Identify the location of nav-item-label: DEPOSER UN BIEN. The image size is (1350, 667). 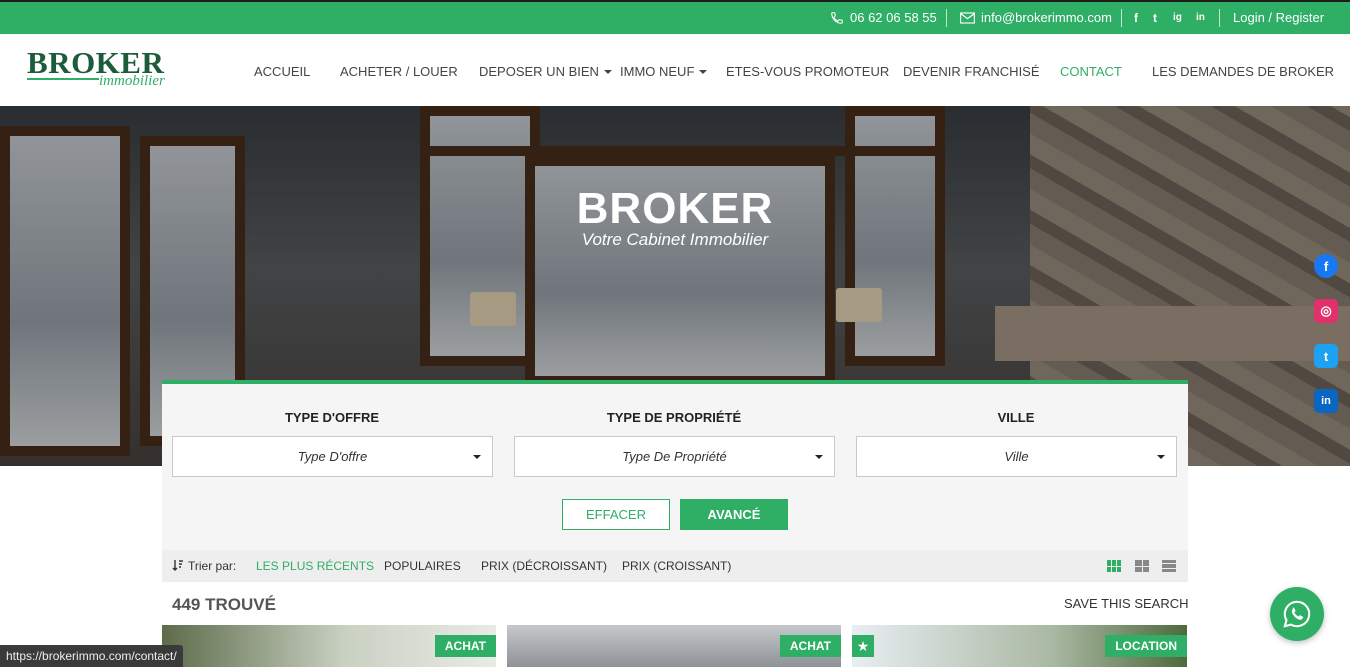
(539, 71).